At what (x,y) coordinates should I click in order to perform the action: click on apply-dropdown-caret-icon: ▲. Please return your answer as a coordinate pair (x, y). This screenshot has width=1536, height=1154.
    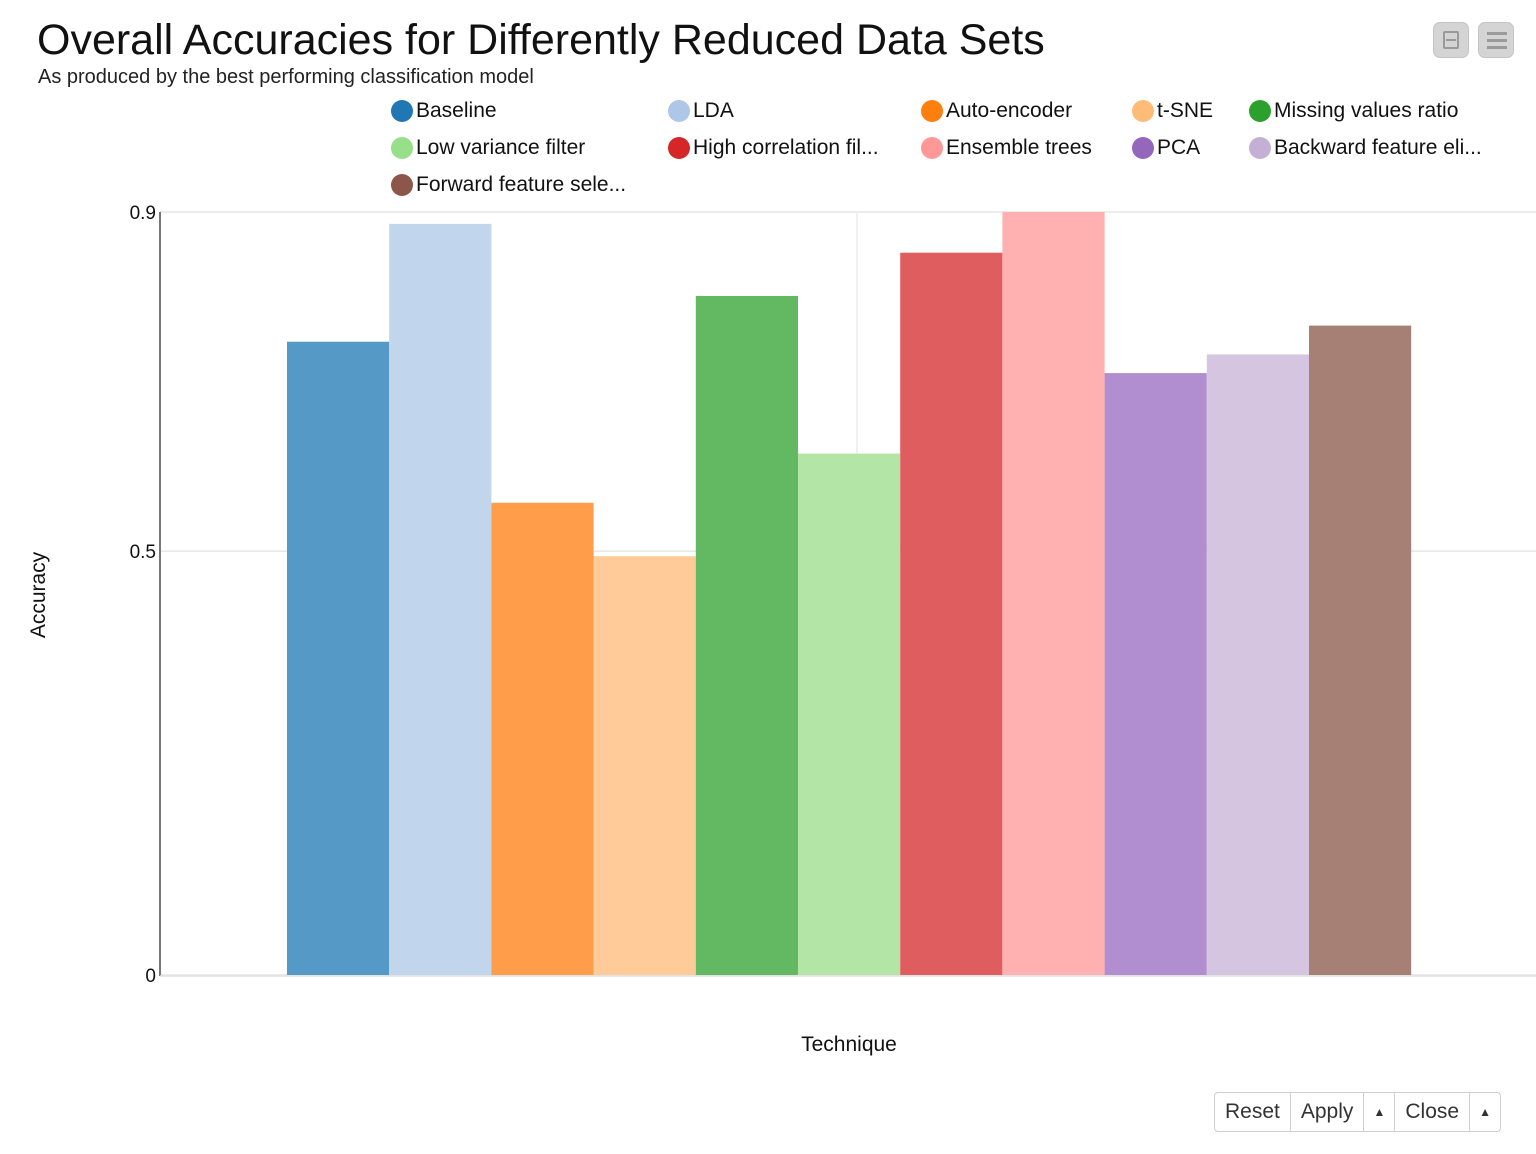
    Looking at the image, I should click on (1380, 1112).